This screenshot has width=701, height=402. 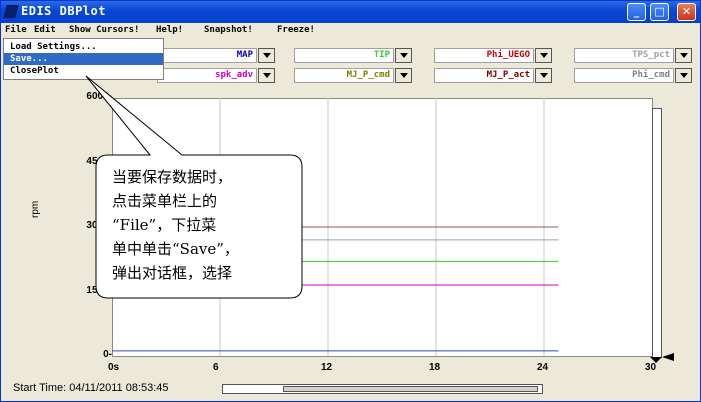 What do you see at coordinates (172, 273) in the screenshot?
I see `callout-line: 弹出对话框，选择` at bounding box center [172, 273].